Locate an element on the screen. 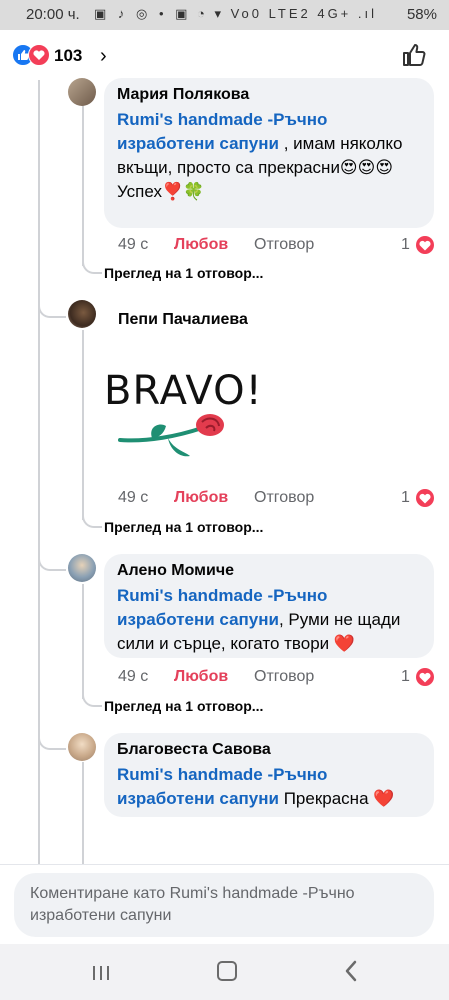 This screenshot has height=1000, width=449. recent-apps-icon is located at coordinates (101, 973).